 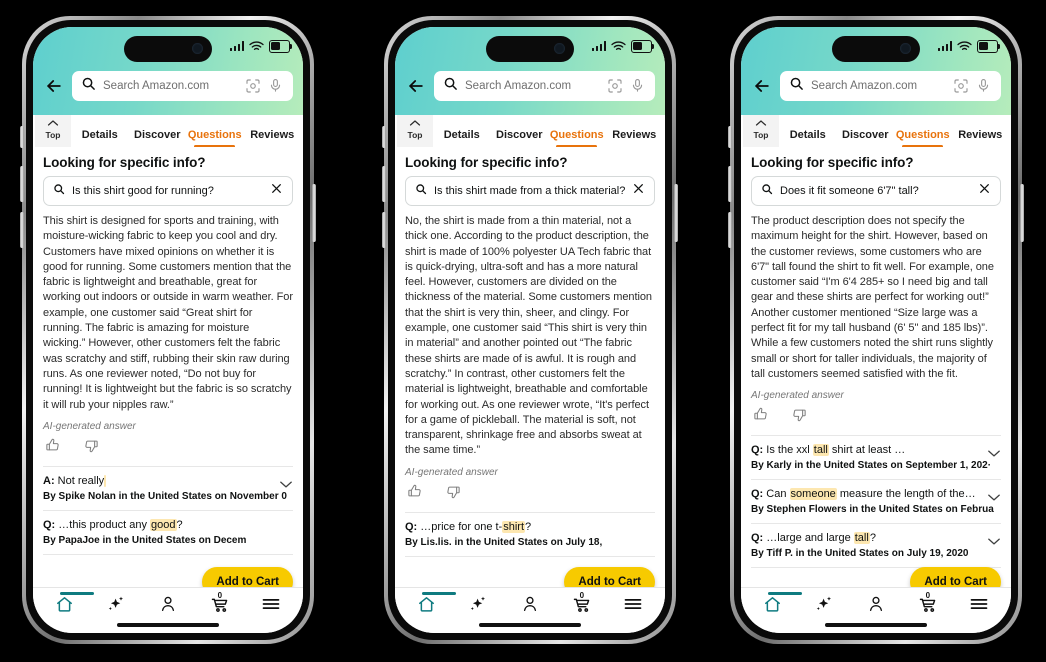 What do you see at coordinates (168, 554) in the screenshot?
I see `divider` at bounding box center [168, 554].